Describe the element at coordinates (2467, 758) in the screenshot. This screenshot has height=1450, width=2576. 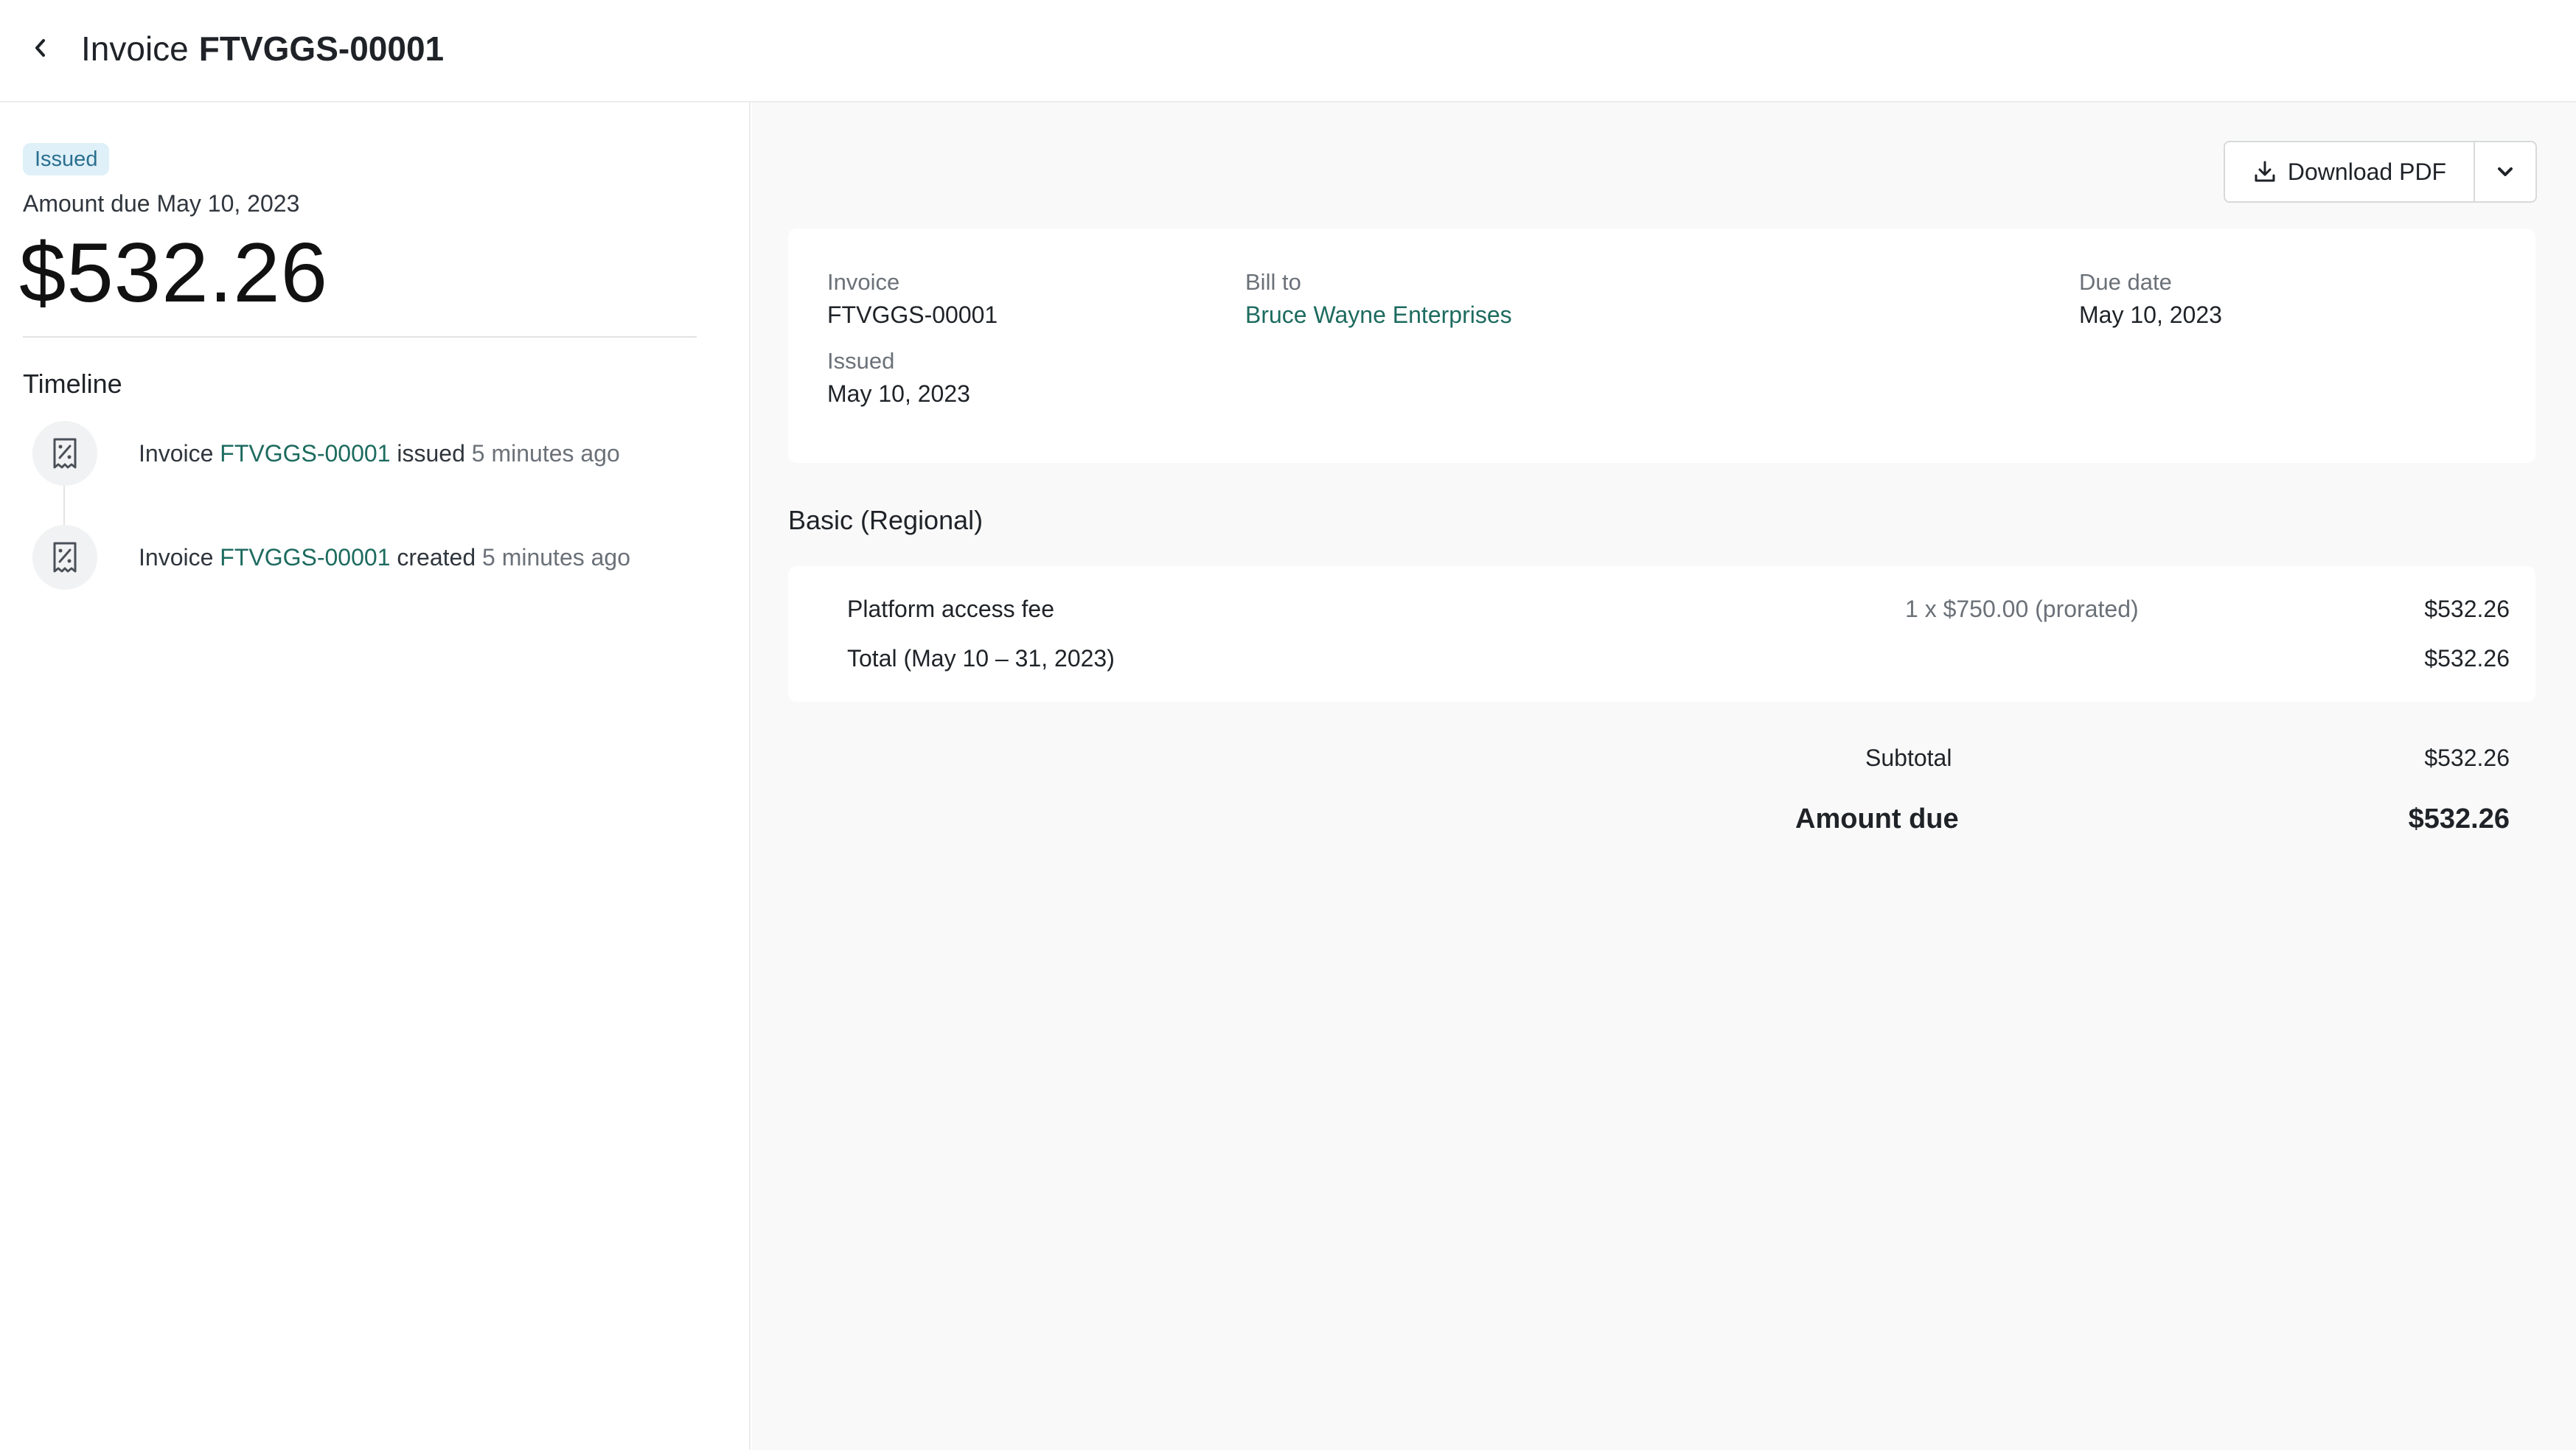
I see `subtotal-value: $532.26` at that location.